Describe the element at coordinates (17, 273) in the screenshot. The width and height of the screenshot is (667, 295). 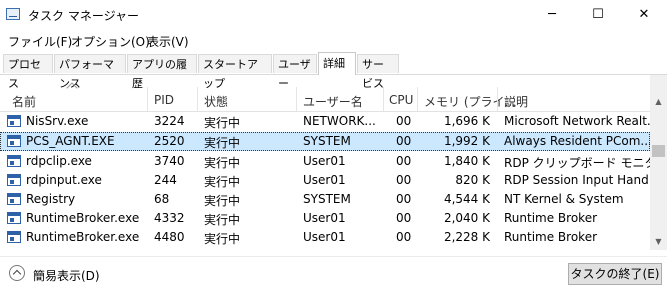
I see `chevron-up-icon` at that location.